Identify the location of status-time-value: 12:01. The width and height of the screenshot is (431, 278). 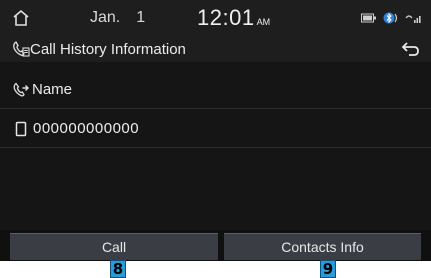
(226, 17).